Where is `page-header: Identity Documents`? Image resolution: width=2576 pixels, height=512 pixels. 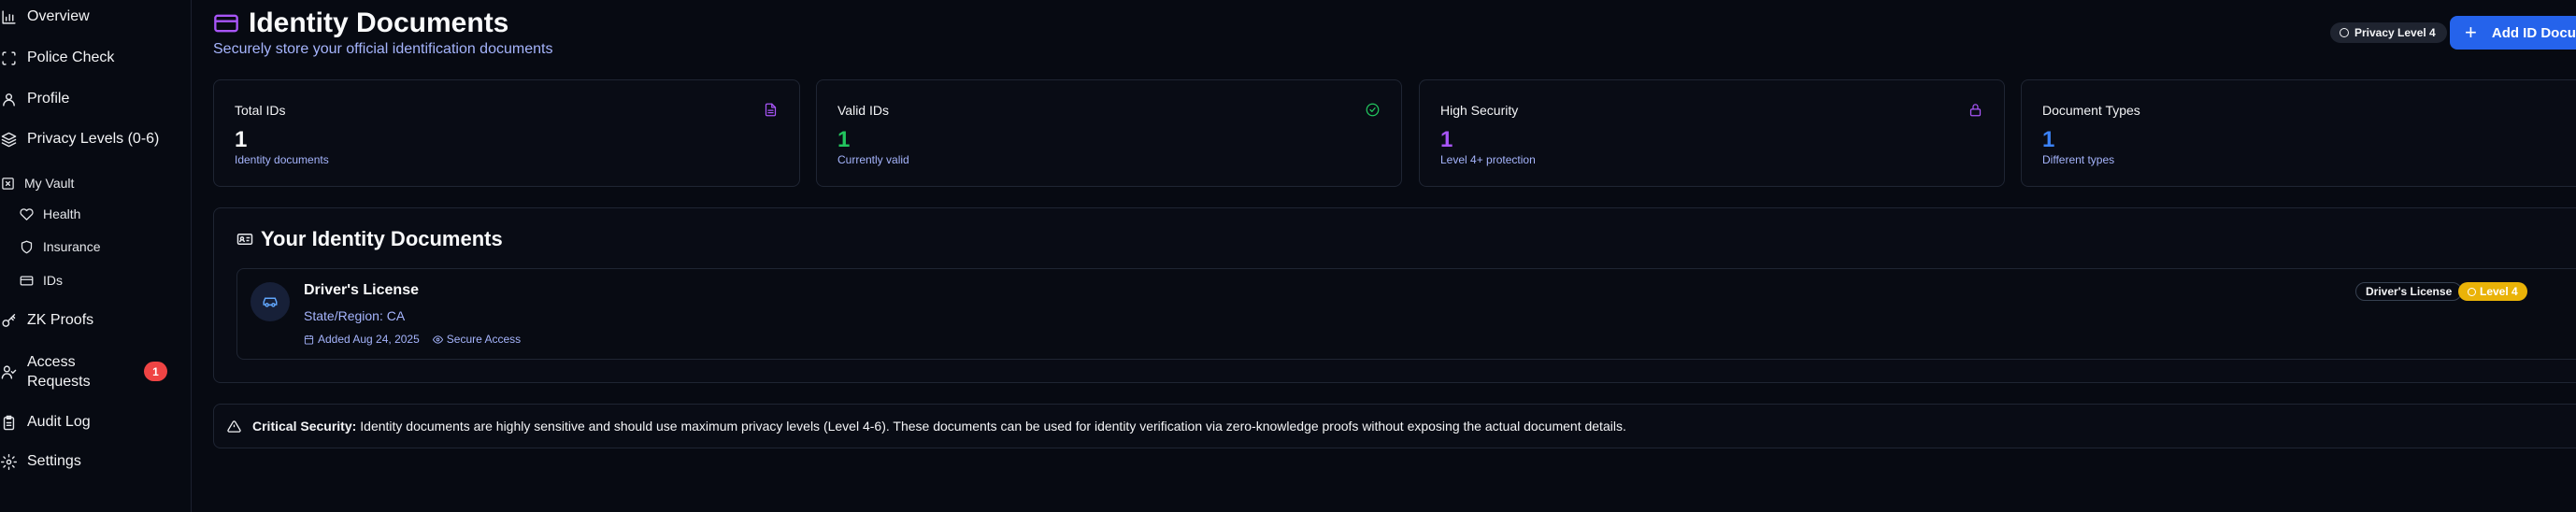
page-header: Identity Documents is located at coordinates (360, 23).